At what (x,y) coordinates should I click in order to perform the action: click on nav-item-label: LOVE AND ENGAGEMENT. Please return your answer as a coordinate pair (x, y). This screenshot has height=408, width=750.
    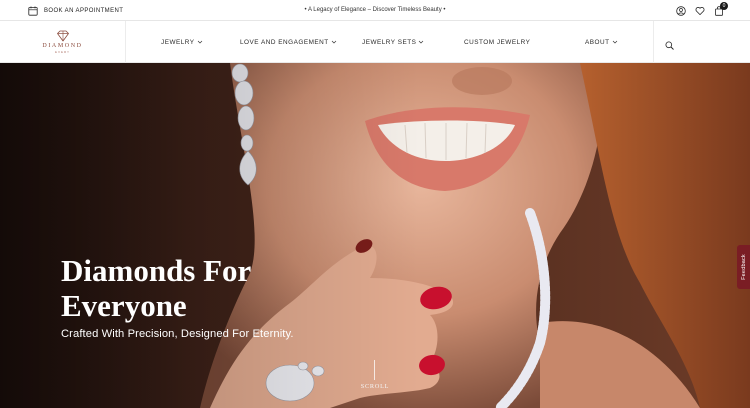
    Looking at the image, I should click on (284, 42).